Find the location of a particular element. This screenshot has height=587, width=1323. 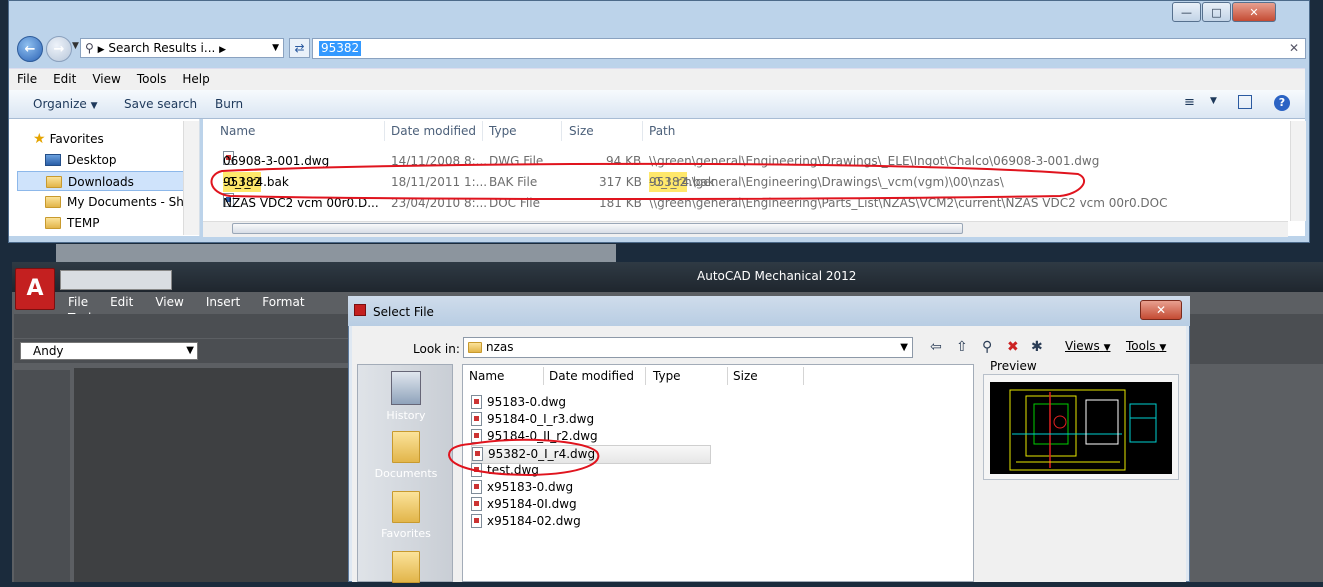

save-search-button: Save search is located at coordinates (160, 104).